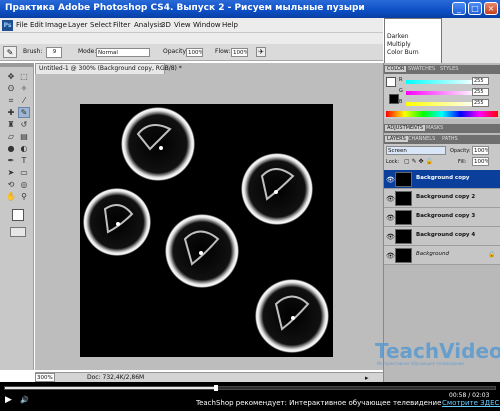 Image resolution: width=500 pixels, height=411 pixels. I want to click on promo-link: Смотрите ЗДЕСЬ, so click(471, 403).